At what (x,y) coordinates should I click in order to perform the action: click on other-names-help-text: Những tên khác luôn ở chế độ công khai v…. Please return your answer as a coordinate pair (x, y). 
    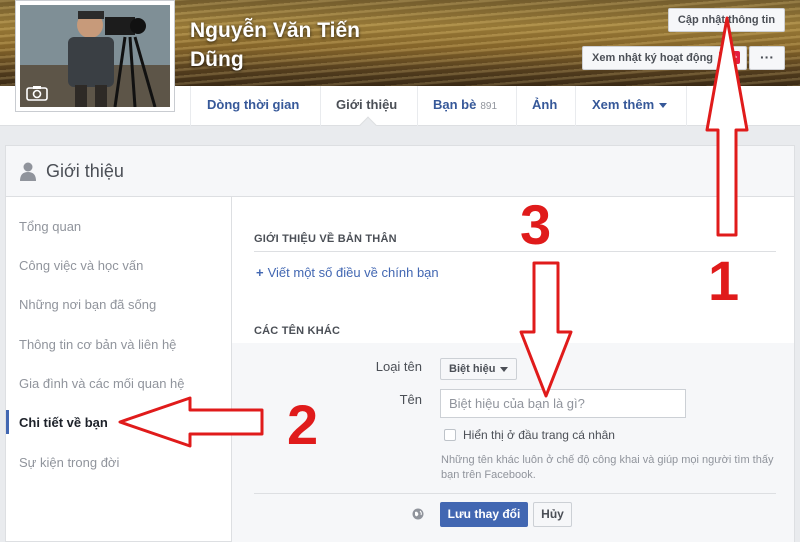
    Looking at the image, I should click on (607, 467).